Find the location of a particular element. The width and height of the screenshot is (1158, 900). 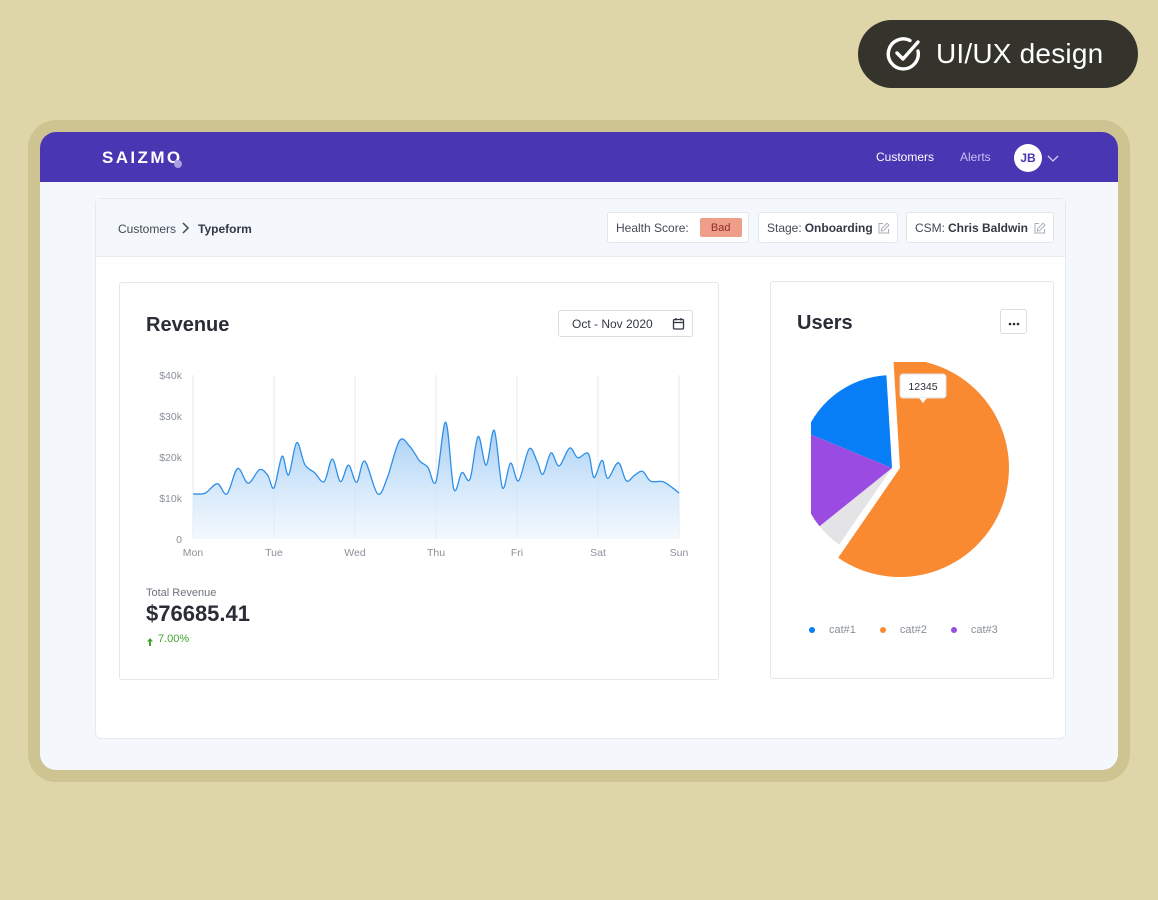

legend-item-cat3: cat#3 is located at coordinates (974, 630).